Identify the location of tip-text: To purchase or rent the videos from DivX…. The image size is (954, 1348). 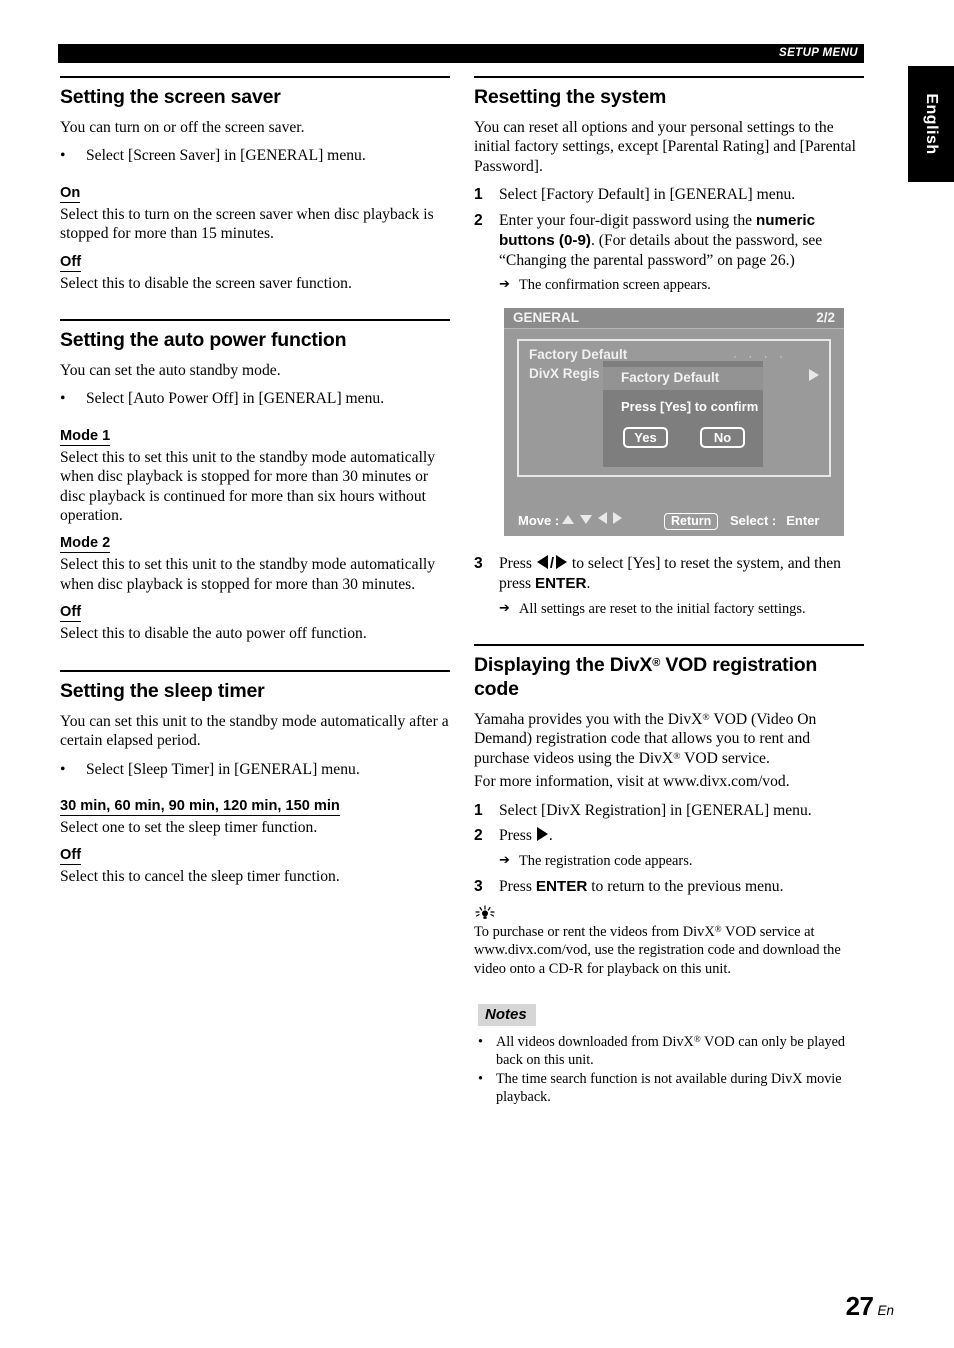
(669, 950).